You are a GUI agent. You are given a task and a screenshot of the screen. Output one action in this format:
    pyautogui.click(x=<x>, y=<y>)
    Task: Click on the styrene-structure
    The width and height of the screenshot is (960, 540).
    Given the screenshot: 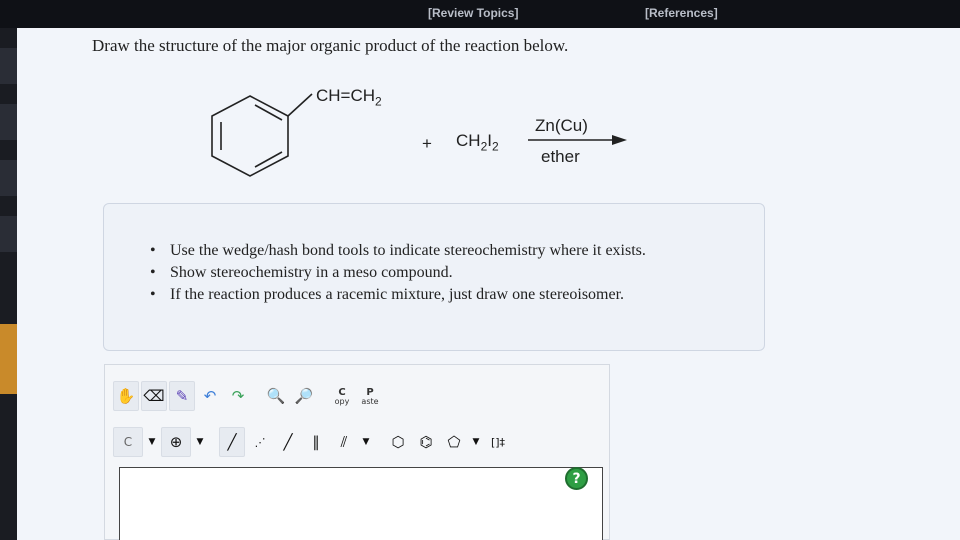 What is the action you would take?
    pyautogui.click(x=419, y=135)
    